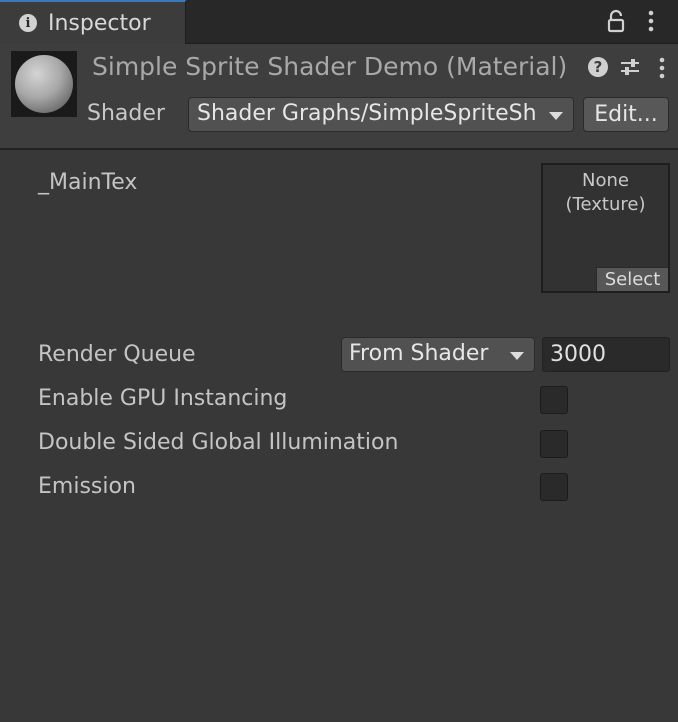 The image size is (678, 722). Describe the element at coordinates (28, 23) in the screenshot. I see `info-icon: i` at that location.